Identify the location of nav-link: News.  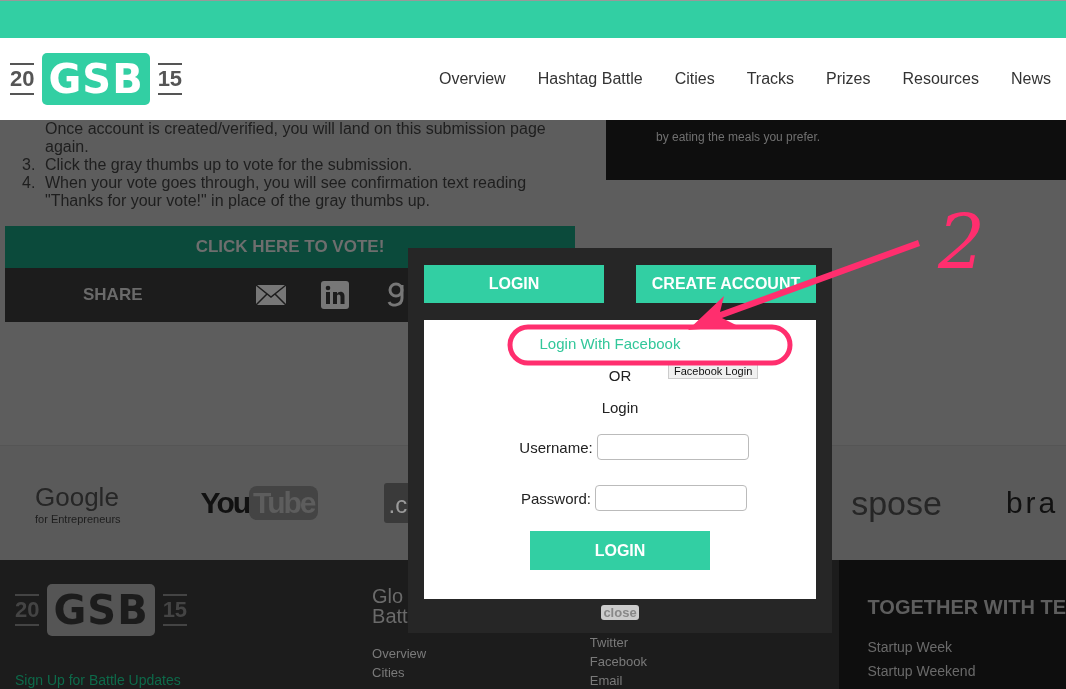
(1031, 79).